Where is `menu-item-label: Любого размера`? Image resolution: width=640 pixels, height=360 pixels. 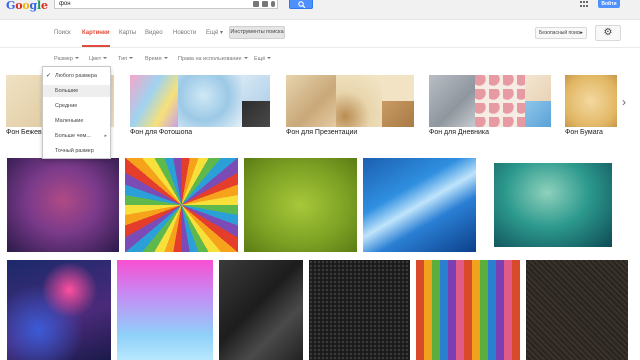
menu-item-label: Любого размера is located at coordinates (76, 76).